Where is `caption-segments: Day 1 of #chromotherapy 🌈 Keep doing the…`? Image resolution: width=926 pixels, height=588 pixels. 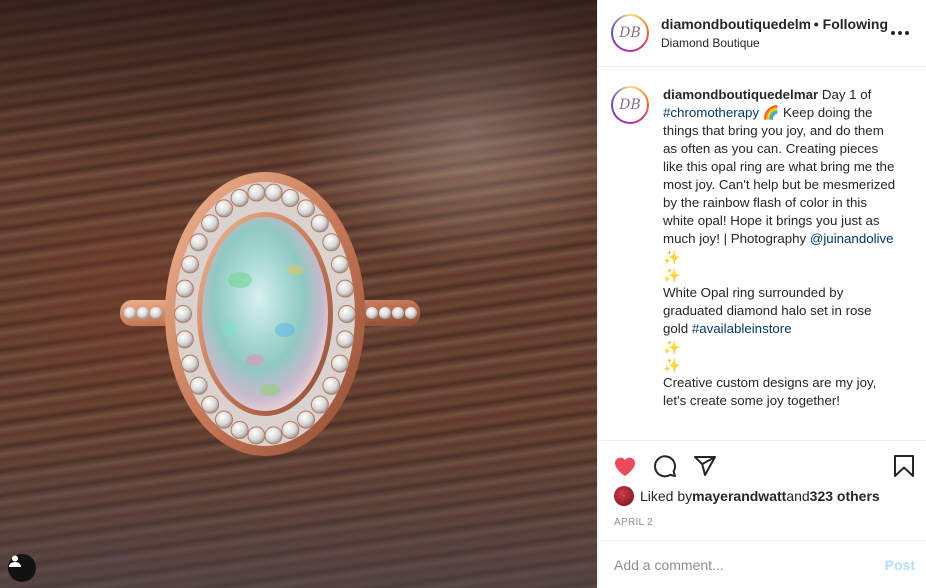
caption-segments: Day 1 of #chromotherapy 🌈 Keep doing the… is located at coordinates (779, 166).